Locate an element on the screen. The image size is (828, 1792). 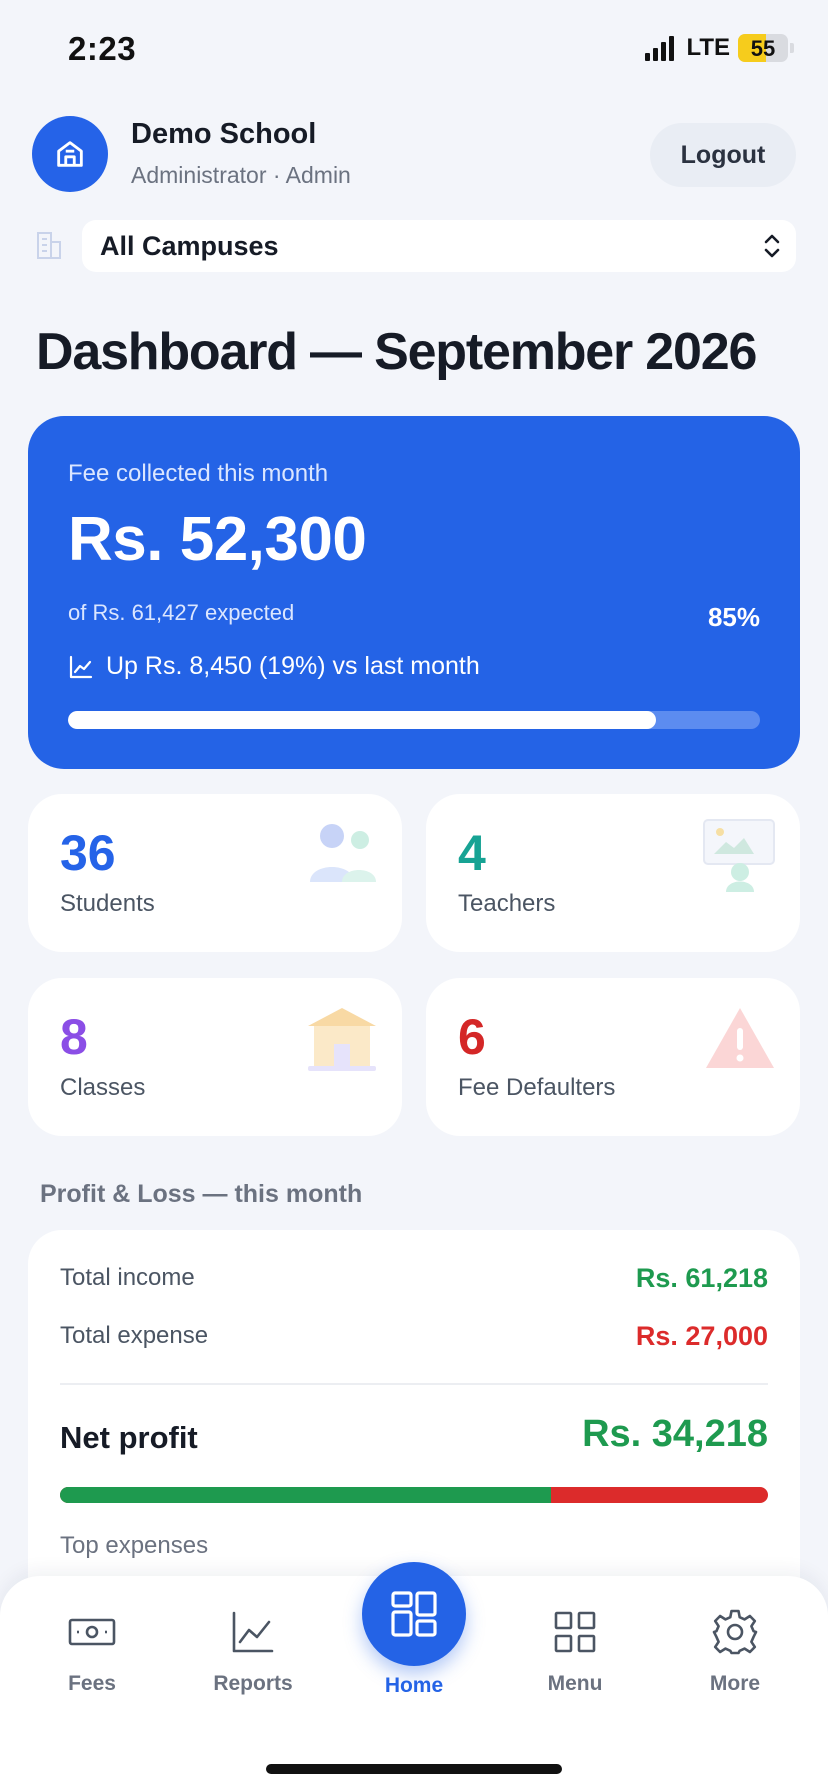
fee-percent: 85% is located at coordinates (733, 617).